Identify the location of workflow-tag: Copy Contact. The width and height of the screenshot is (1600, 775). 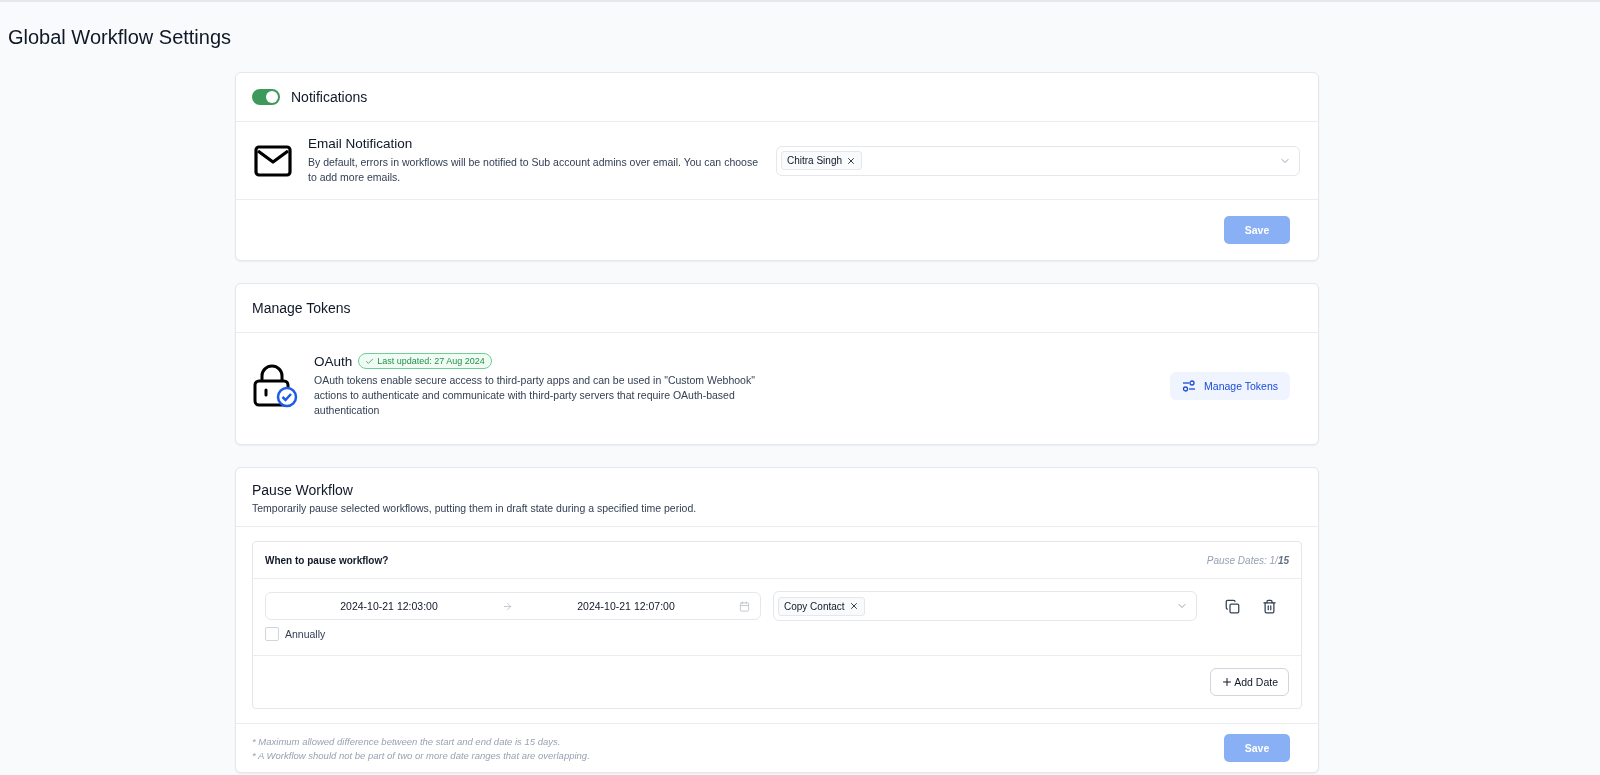
(821, 606).